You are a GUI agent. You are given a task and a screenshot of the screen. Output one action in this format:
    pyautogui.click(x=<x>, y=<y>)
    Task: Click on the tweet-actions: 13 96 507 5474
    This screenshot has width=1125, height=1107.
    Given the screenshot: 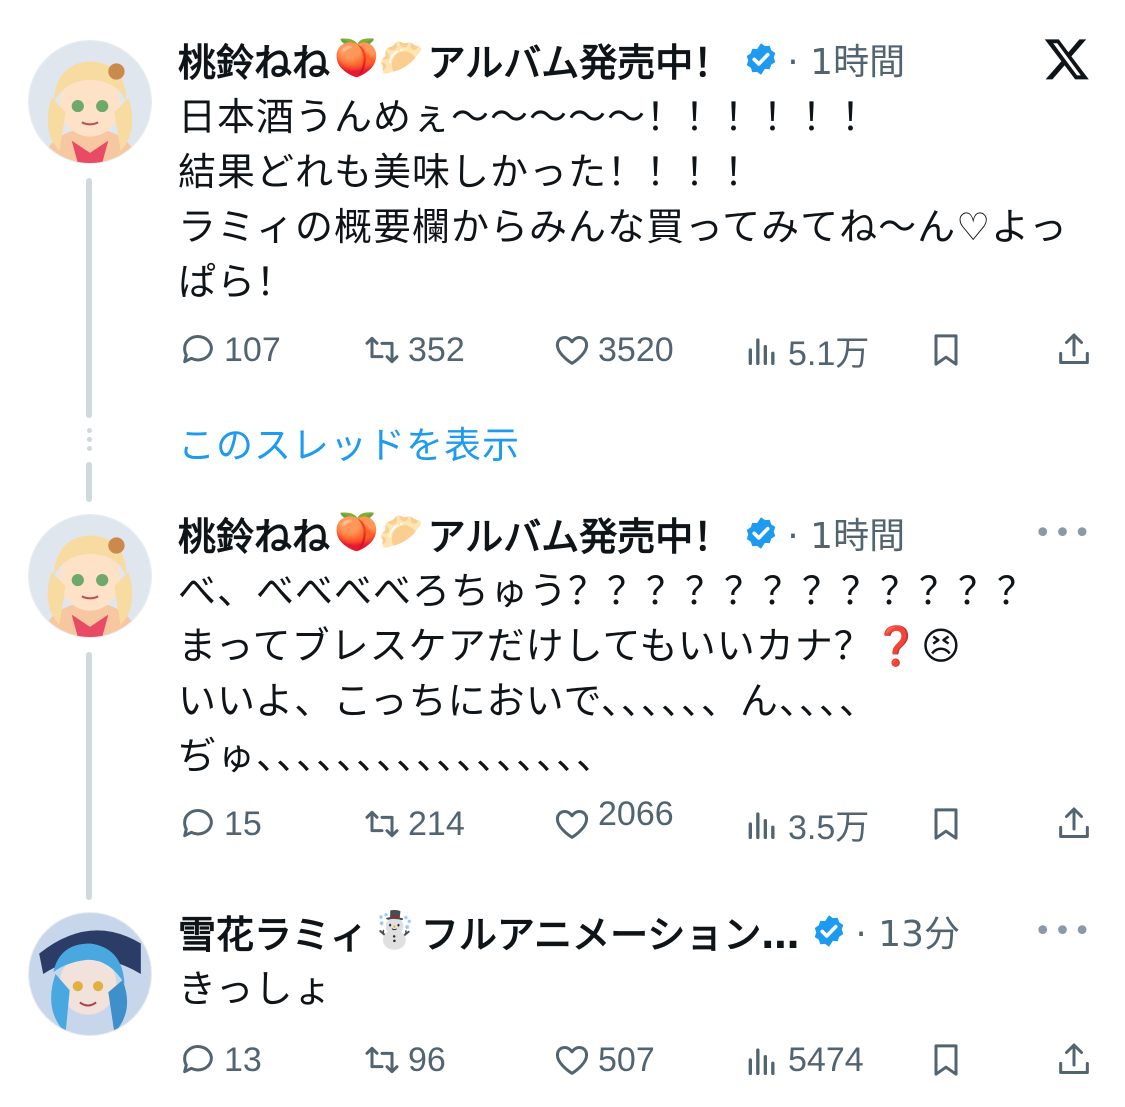 What is the action you would take?
    pyautogui.click(x=637, y=1060)
    